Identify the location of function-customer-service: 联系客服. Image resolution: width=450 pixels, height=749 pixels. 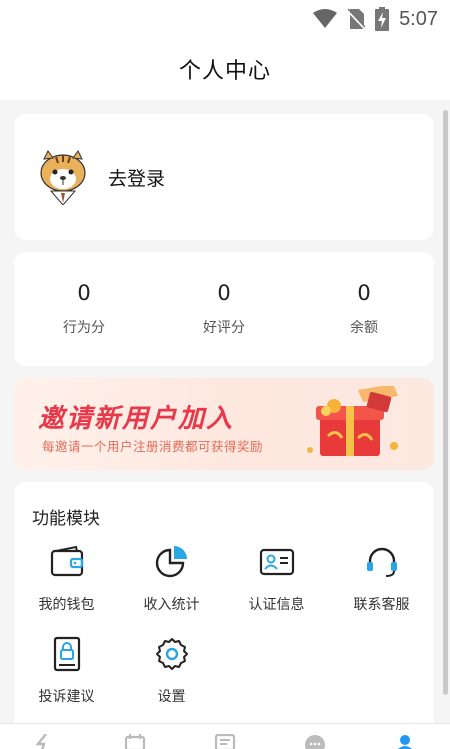
(381, 579).